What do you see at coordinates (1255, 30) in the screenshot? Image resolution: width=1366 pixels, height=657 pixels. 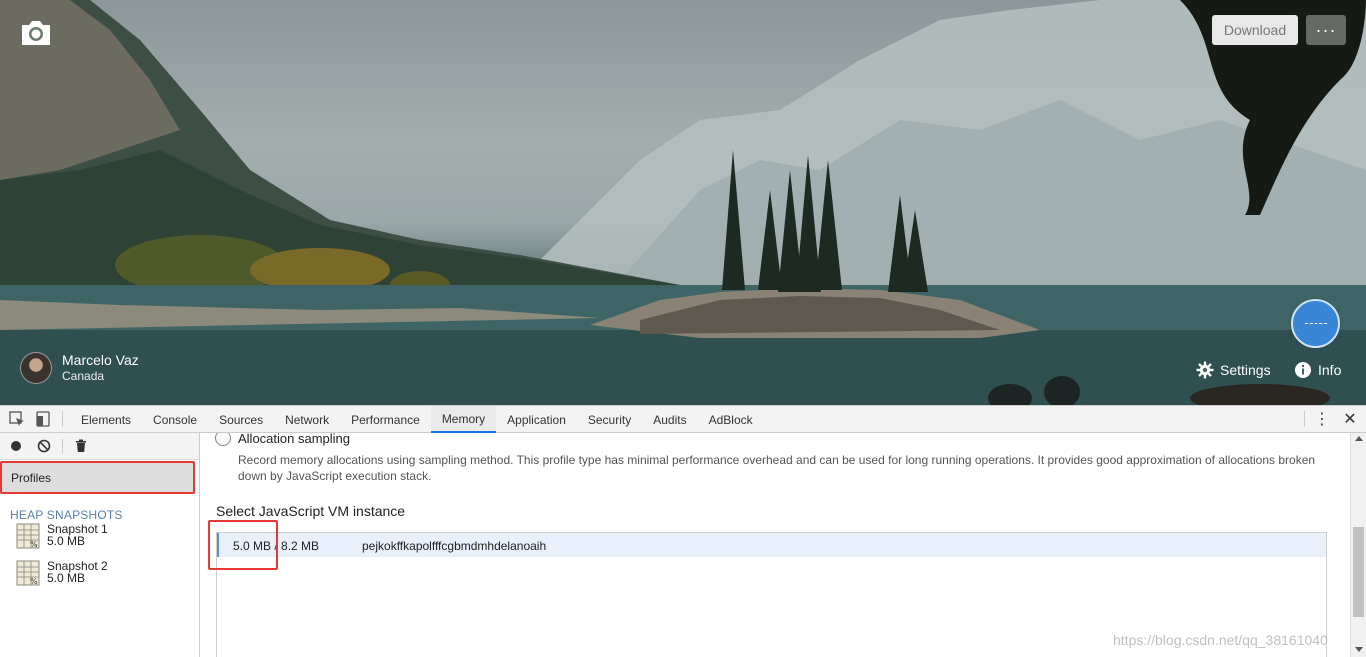 I see `download-button: Download` at bounding box center [1255, 30].